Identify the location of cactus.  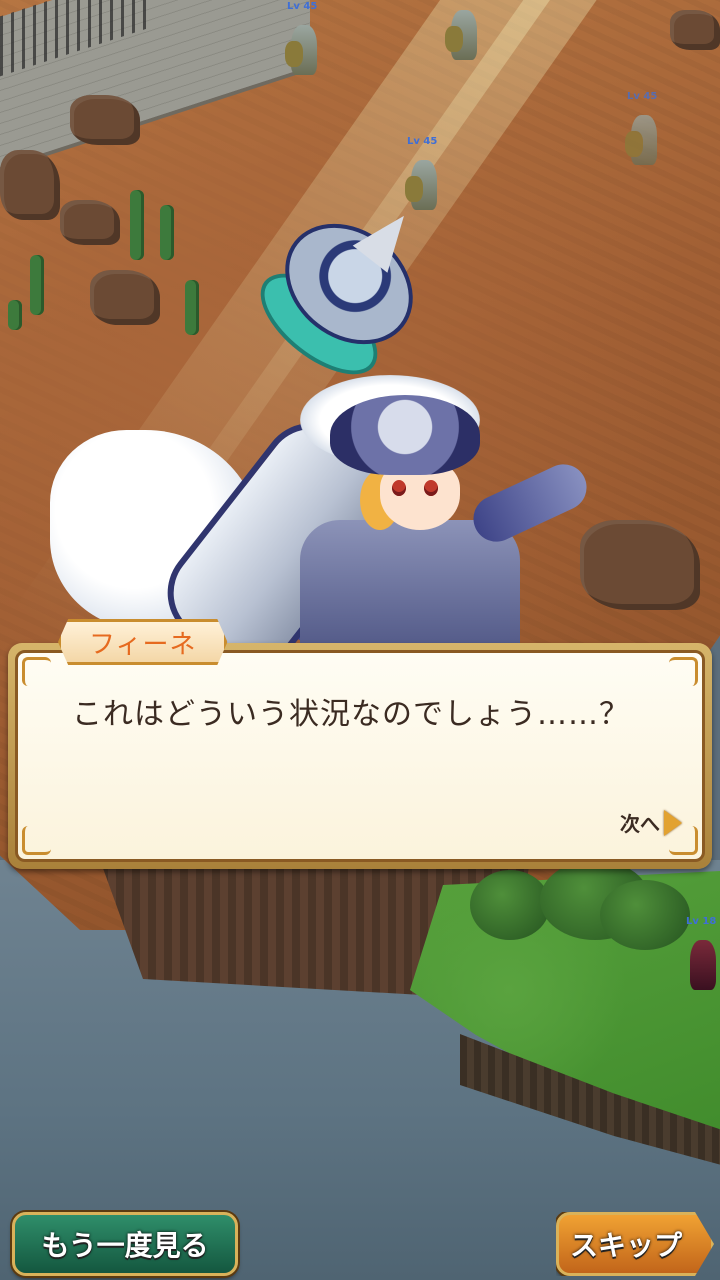
(15, 315).